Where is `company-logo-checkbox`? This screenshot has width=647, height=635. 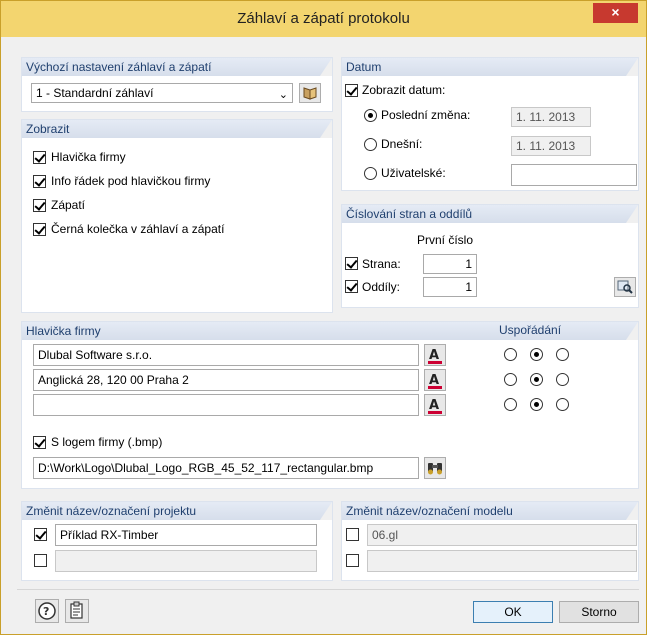 company-logo-checkbox is located at coordinates (39, 442).